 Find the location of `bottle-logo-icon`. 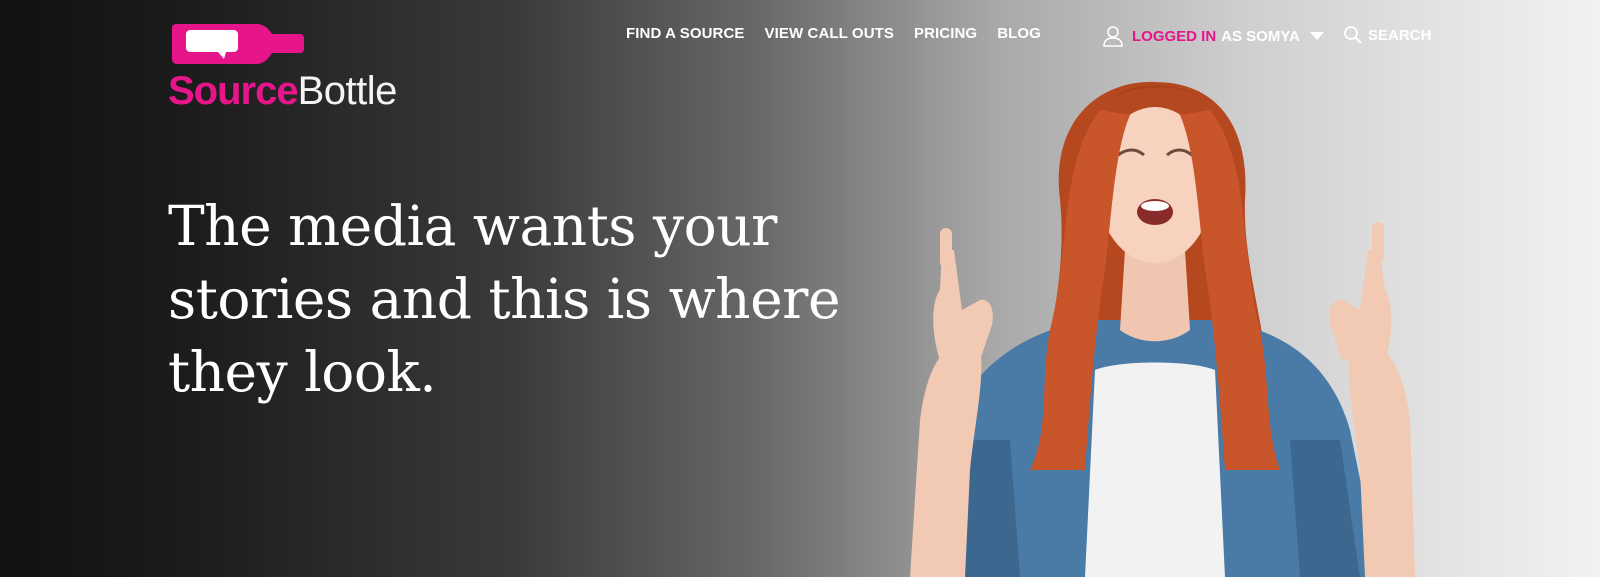

bottle-logo-icon is located at coordinates (238, 44).